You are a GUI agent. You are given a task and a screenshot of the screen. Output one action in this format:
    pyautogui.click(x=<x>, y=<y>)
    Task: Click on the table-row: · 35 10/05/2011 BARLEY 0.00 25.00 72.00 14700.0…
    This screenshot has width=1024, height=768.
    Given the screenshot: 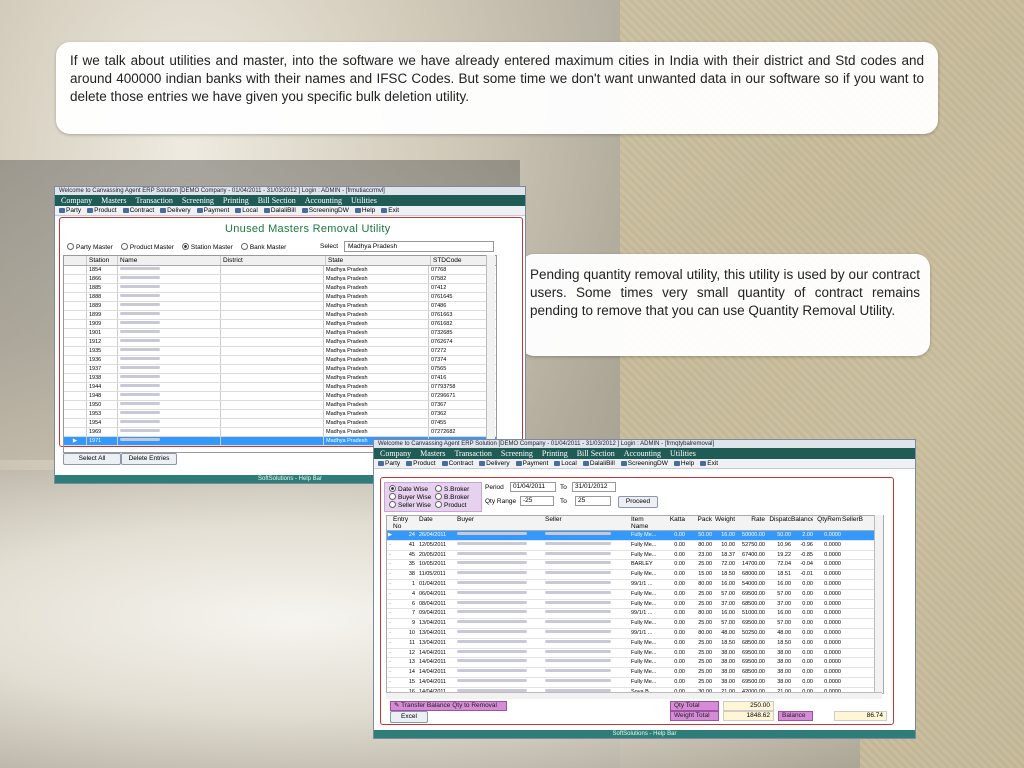 What is the action you would take?
    pyautogui.click(x=635, y=565)
    